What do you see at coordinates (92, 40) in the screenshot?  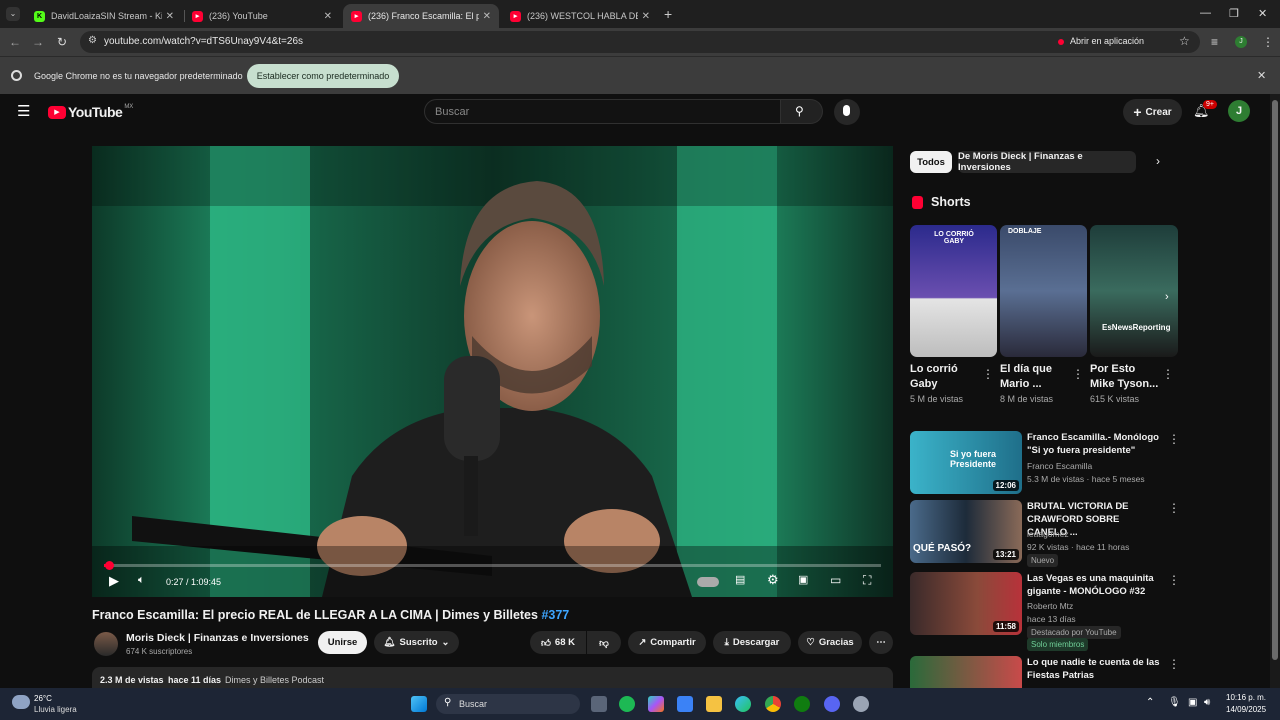 I see `site-info-icon: ⚙` at bounding box center [92, 40].